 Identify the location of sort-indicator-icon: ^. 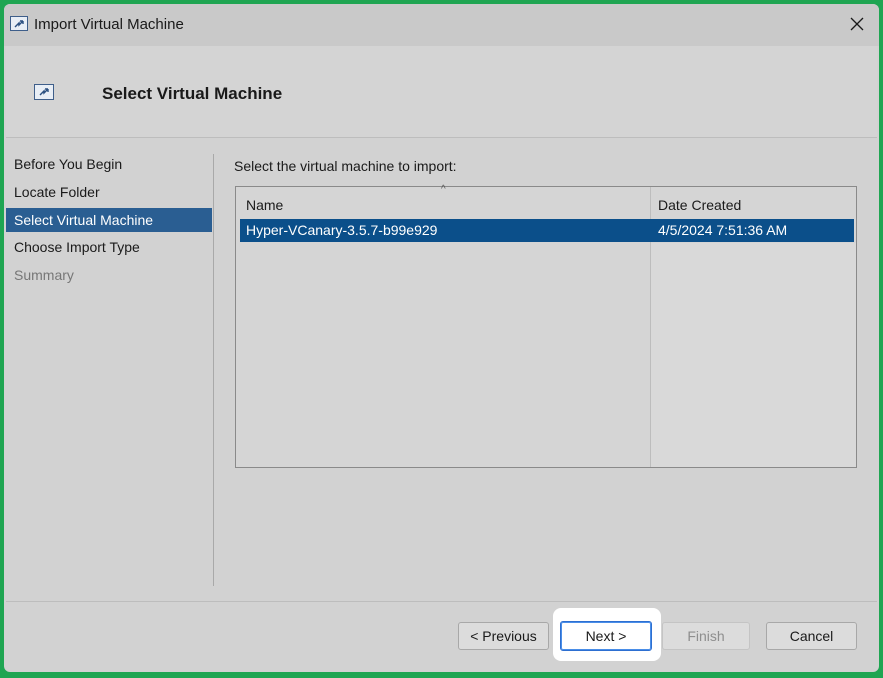
(443, 189).